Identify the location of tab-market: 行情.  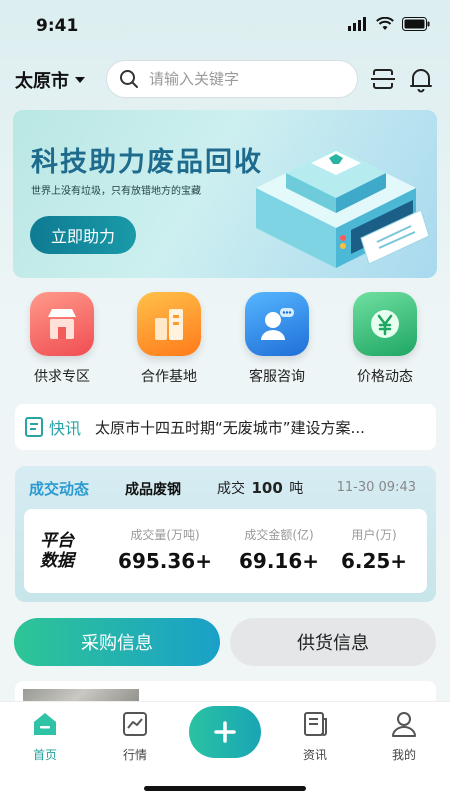
(135, 736).